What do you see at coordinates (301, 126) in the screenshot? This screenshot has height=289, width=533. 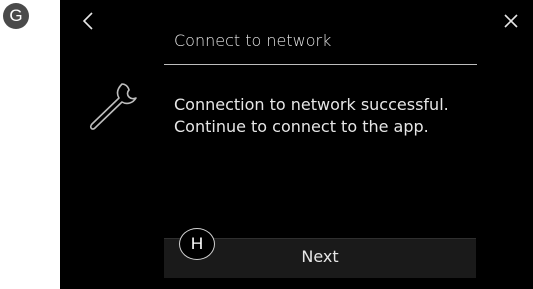 I see `status-message-line-2: Continue to connect to the app.` at bounding box center [301, 126].